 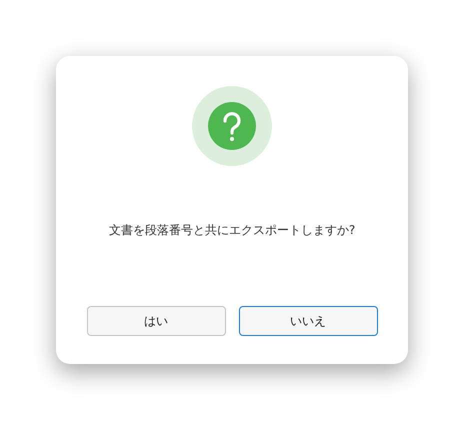 I want to click on dialog-button: いいえ, so click(x=308, y=321).